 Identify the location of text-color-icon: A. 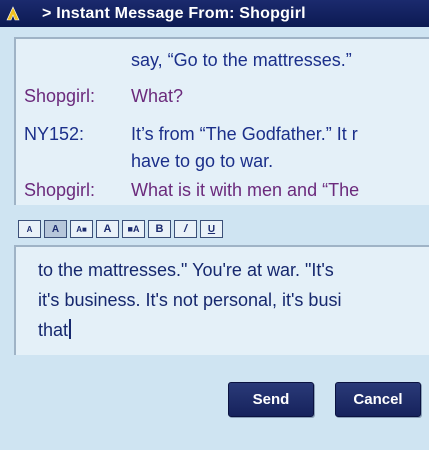
(107, 229).